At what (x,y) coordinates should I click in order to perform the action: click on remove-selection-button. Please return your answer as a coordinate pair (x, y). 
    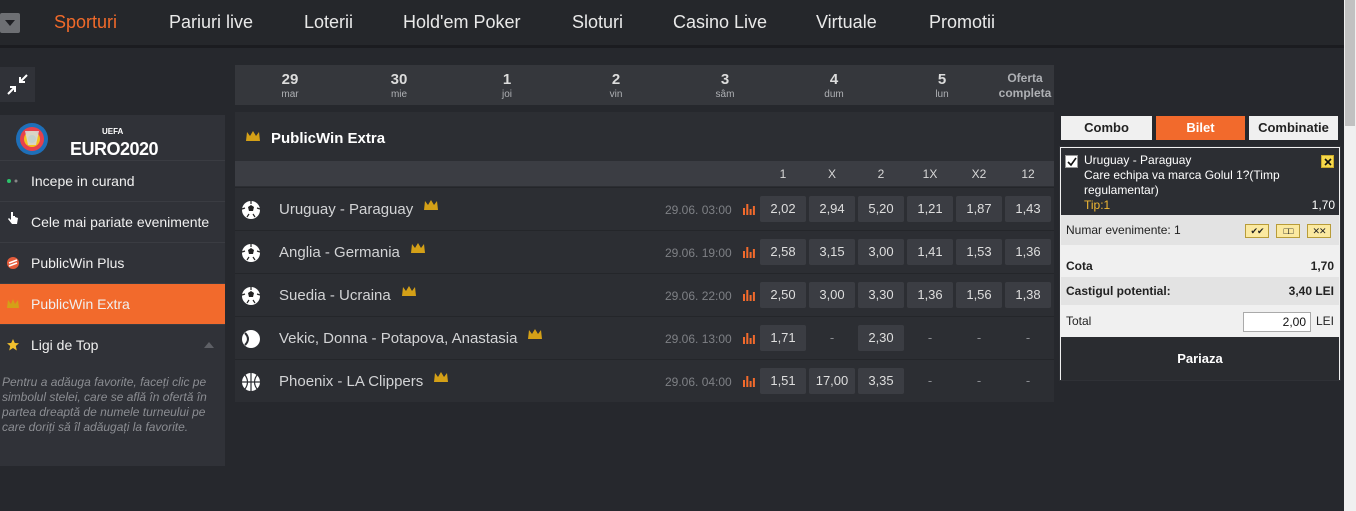
    Looking at the image, I should click on (1327, 161).